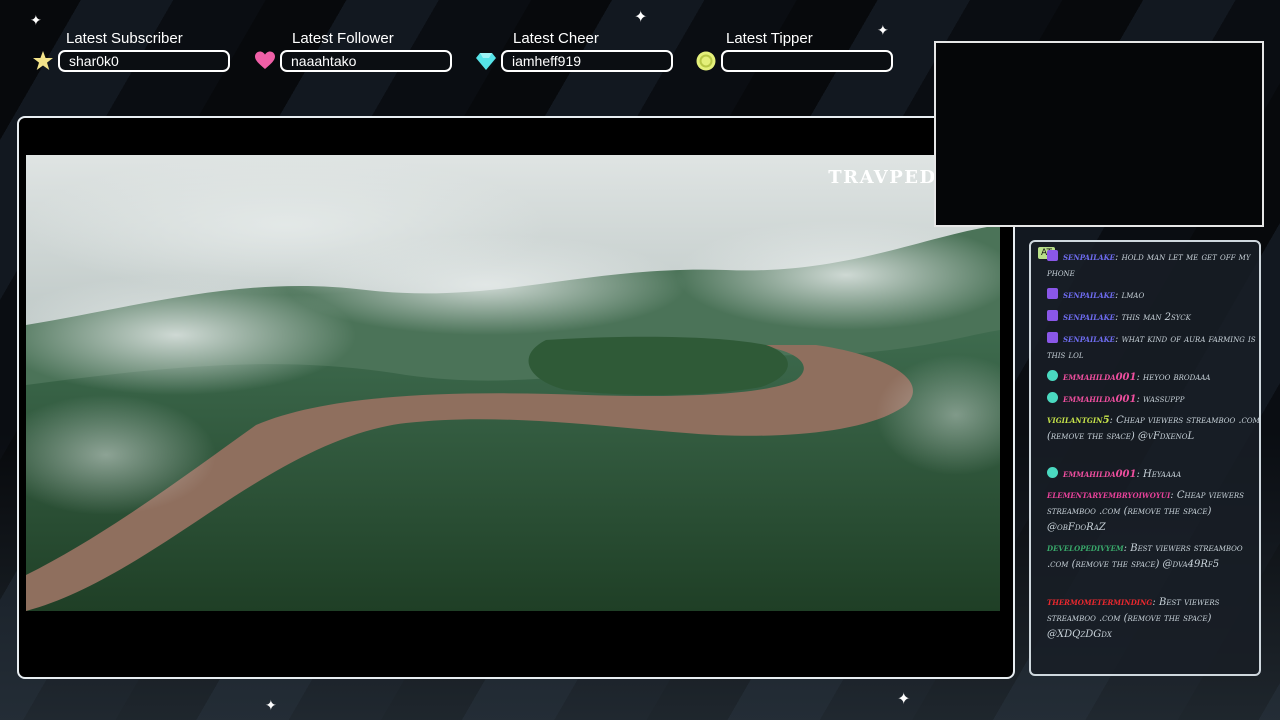 The height and width of the screenshot is (720, 1280). What do you see at coordinates (366, 61) in the screenshot?
I see `alert-value: naaahtako` at bounding box center [366, 61].